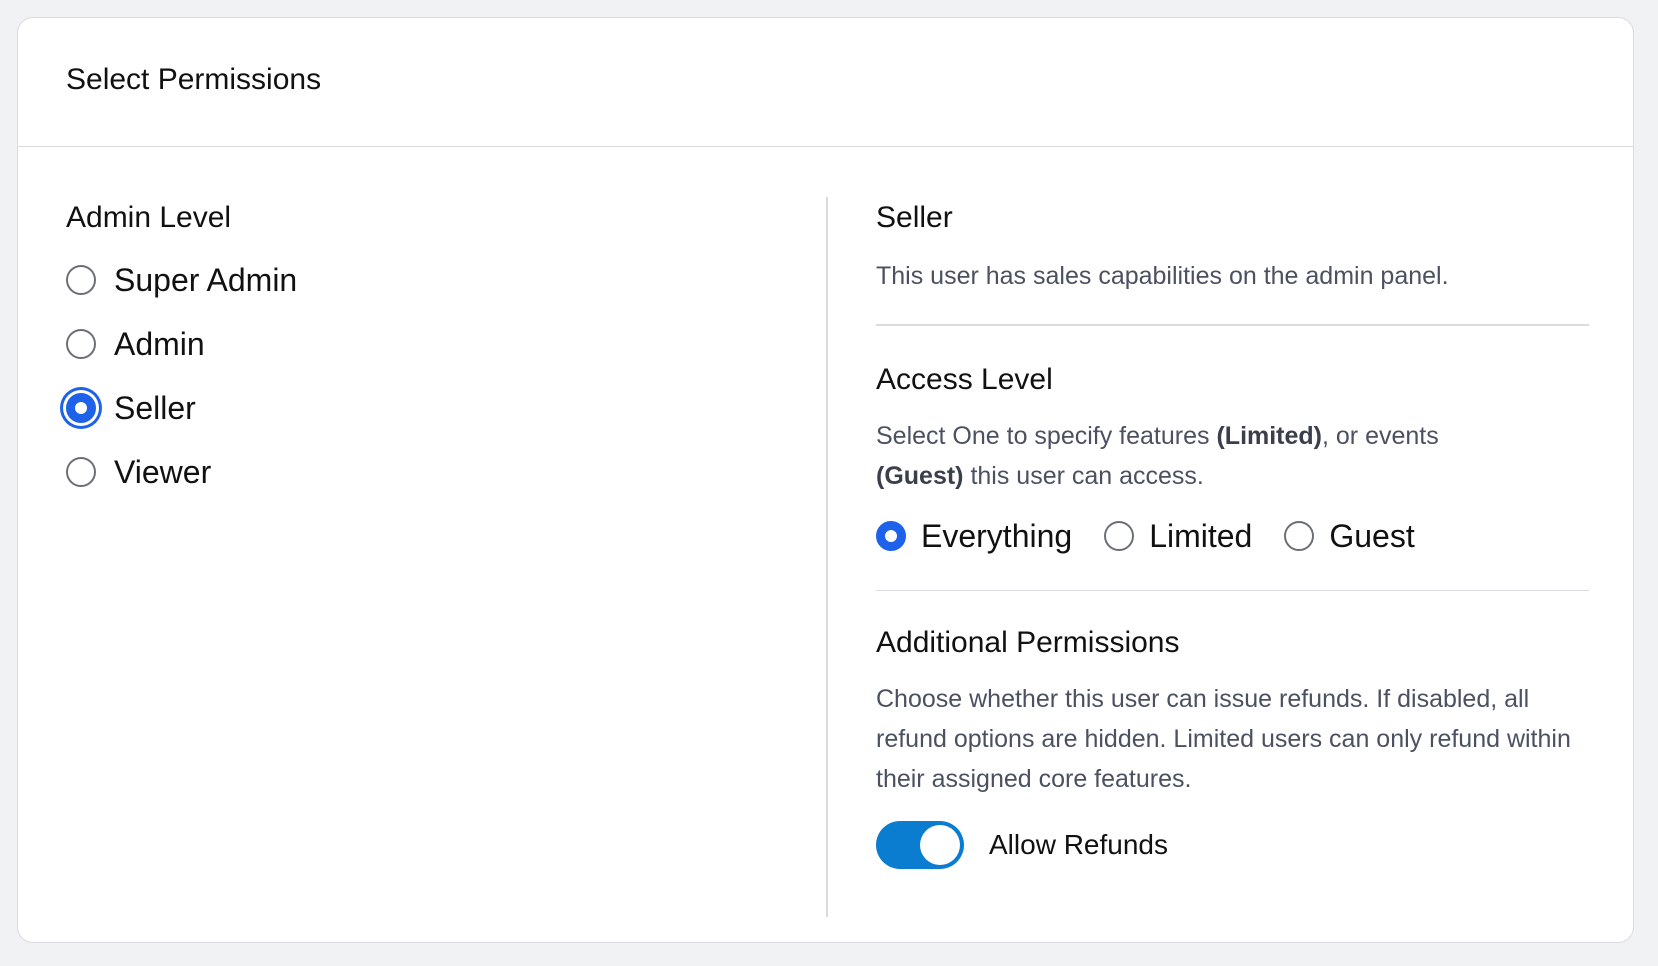 This screenshot has width=1658, height=966. What do you see at coordinates (149, 217) in the screenshot?
I see `admin-level-title: Admin Level` at bounding box center [149, 217].